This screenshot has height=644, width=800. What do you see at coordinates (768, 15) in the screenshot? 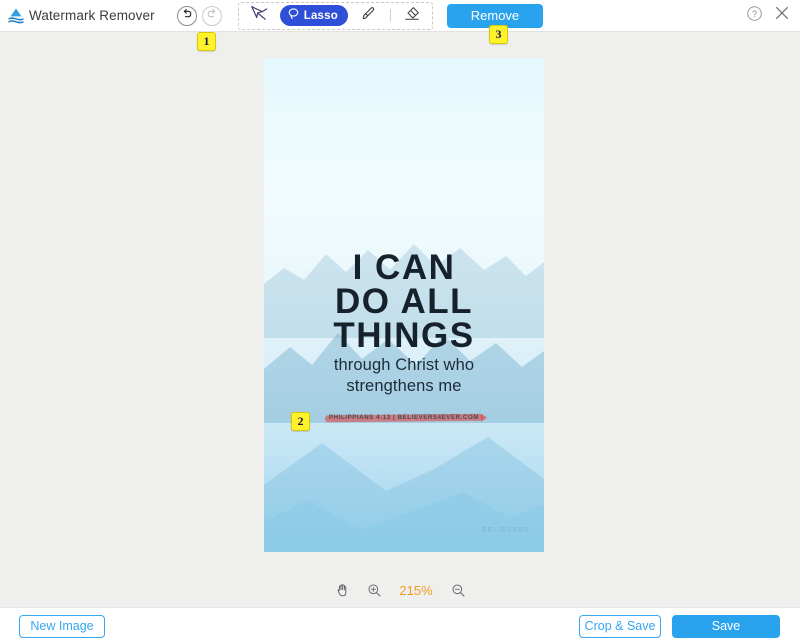
I see `window-controls: ?` at bounding box center [768, 15].